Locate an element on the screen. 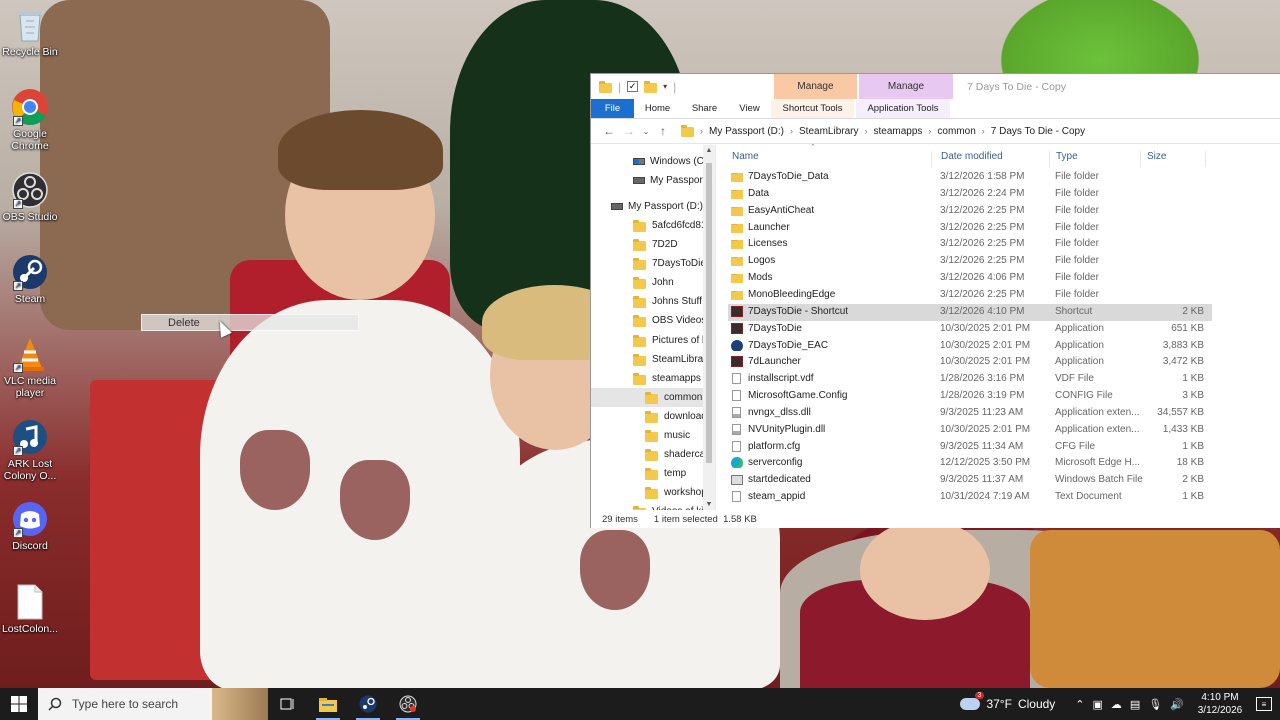 This screenshot has width=1280, height=720. customize-qat-icon: ▾ is located at coordinates (665, 86).